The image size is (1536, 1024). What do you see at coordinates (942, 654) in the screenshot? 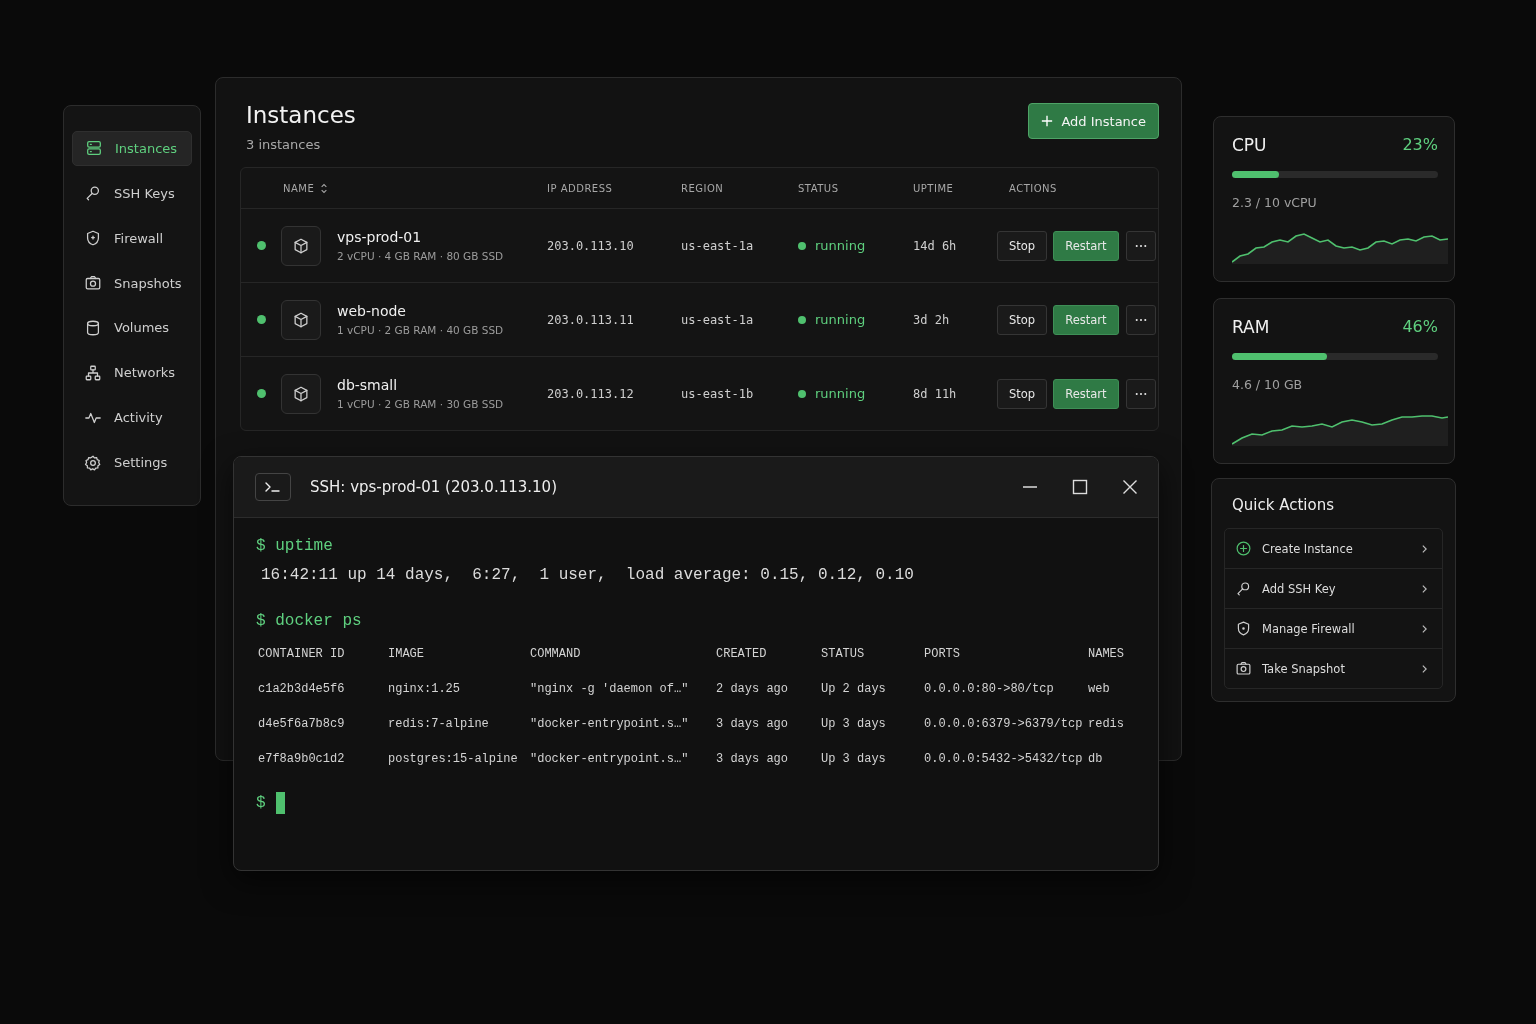
I see `terminal-column-header: PORTS` at bounding box center [942, 654].